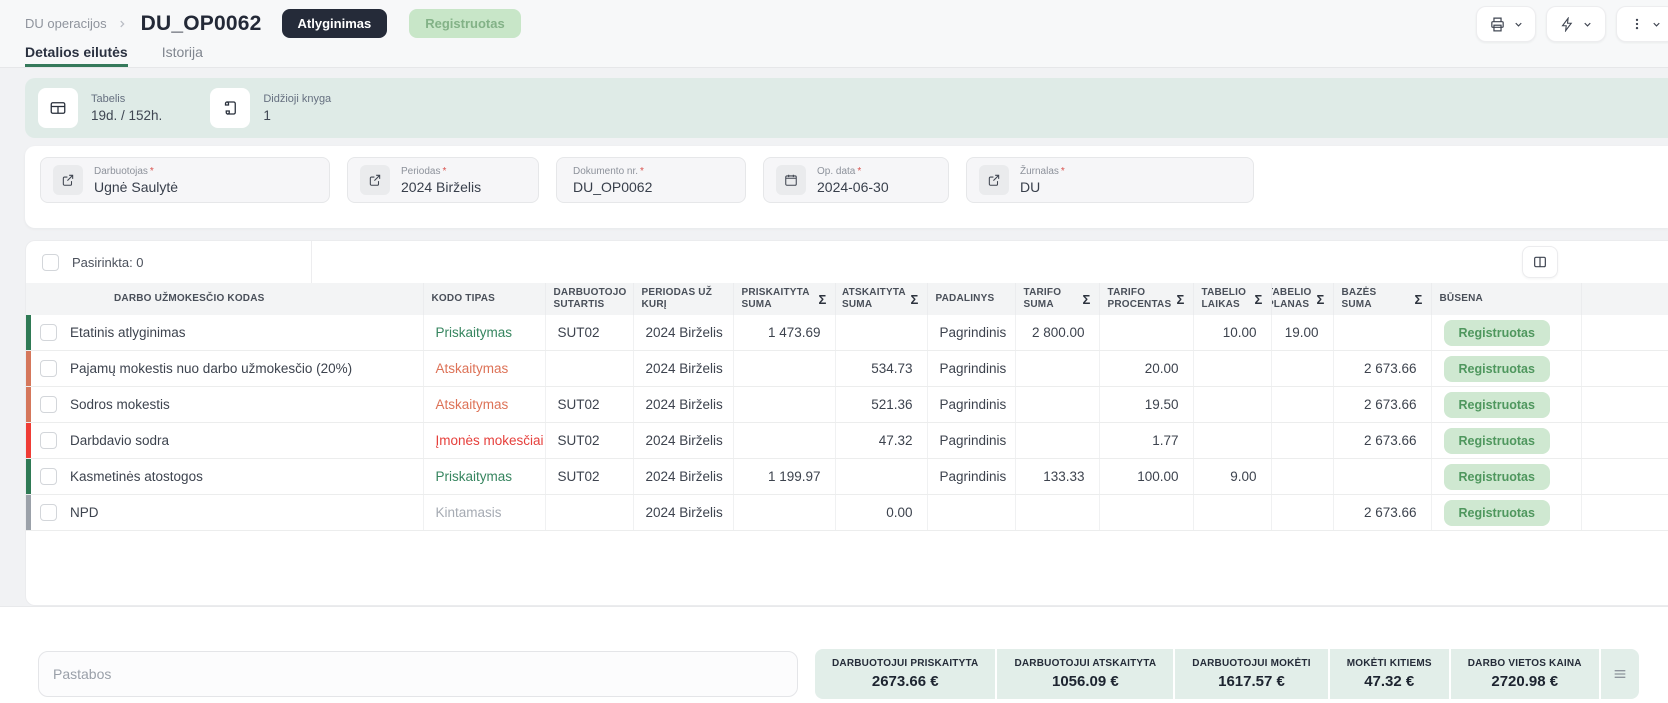  I want to click on column-header-tabelio_laikas: TABELIO LAIKAS Σ, so click(1232, 299).